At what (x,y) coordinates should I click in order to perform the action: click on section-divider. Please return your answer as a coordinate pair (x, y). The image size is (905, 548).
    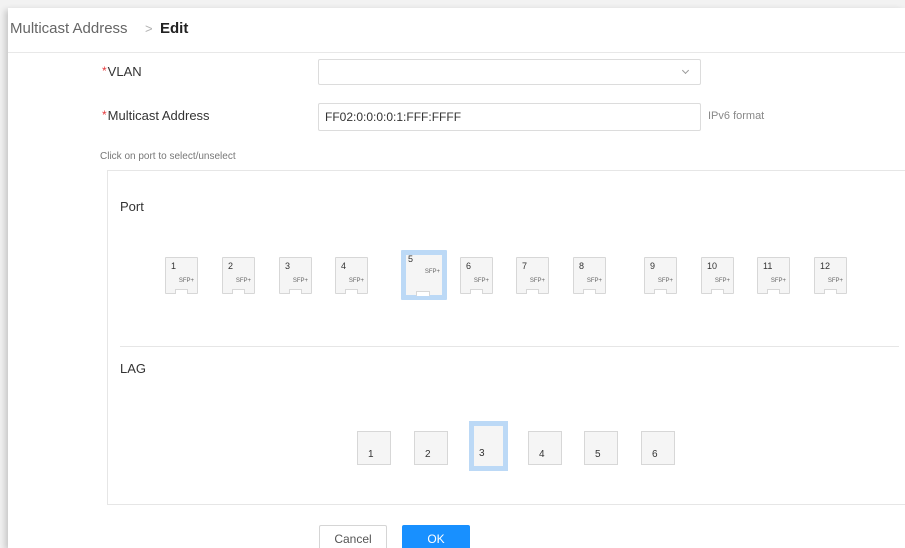
    Looking at the image, I should click on (509, 346).